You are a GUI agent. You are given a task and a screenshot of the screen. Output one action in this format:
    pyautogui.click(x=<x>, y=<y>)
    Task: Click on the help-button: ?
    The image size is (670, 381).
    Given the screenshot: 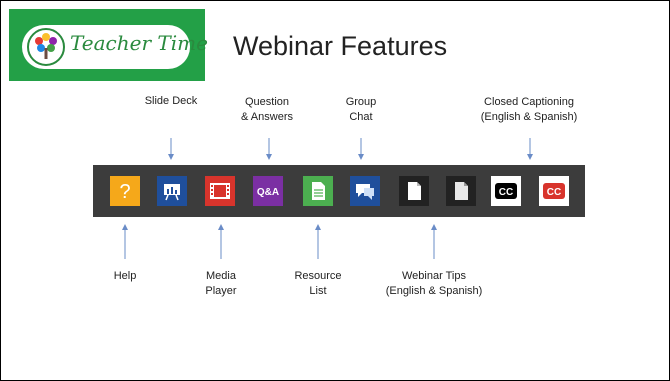 What is the action you would take?
    pyautogui.click(x=125, y=191)
    